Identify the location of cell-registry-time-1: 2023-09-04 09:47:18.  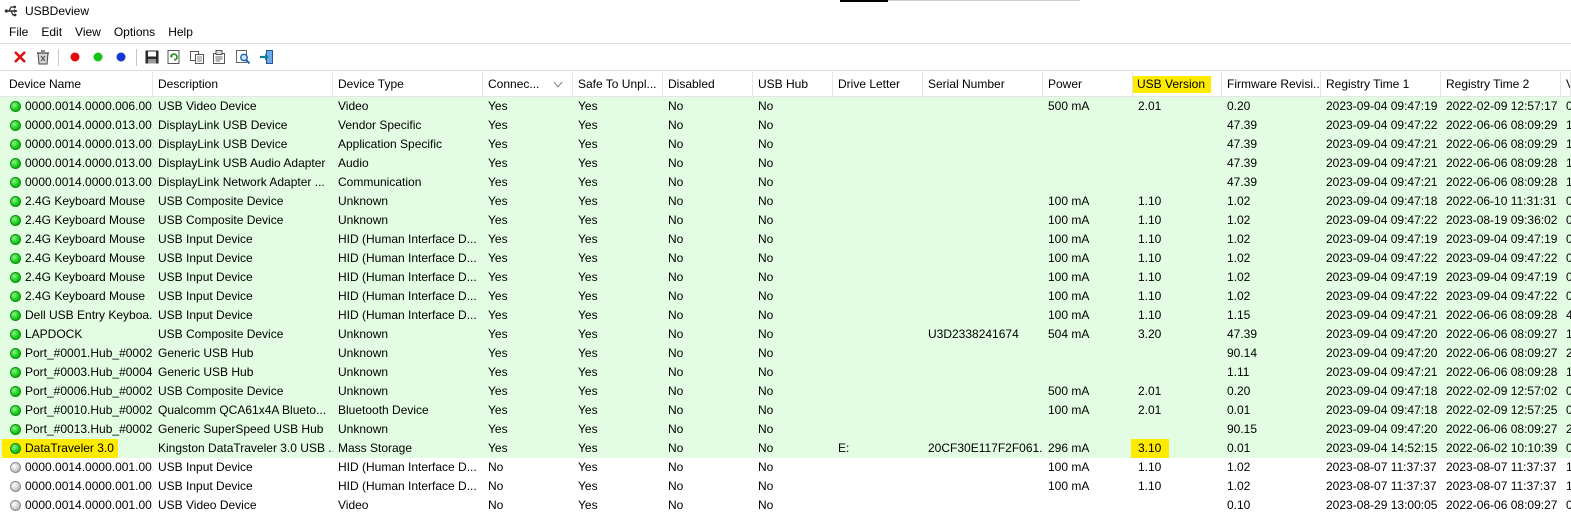
(1382, 201).